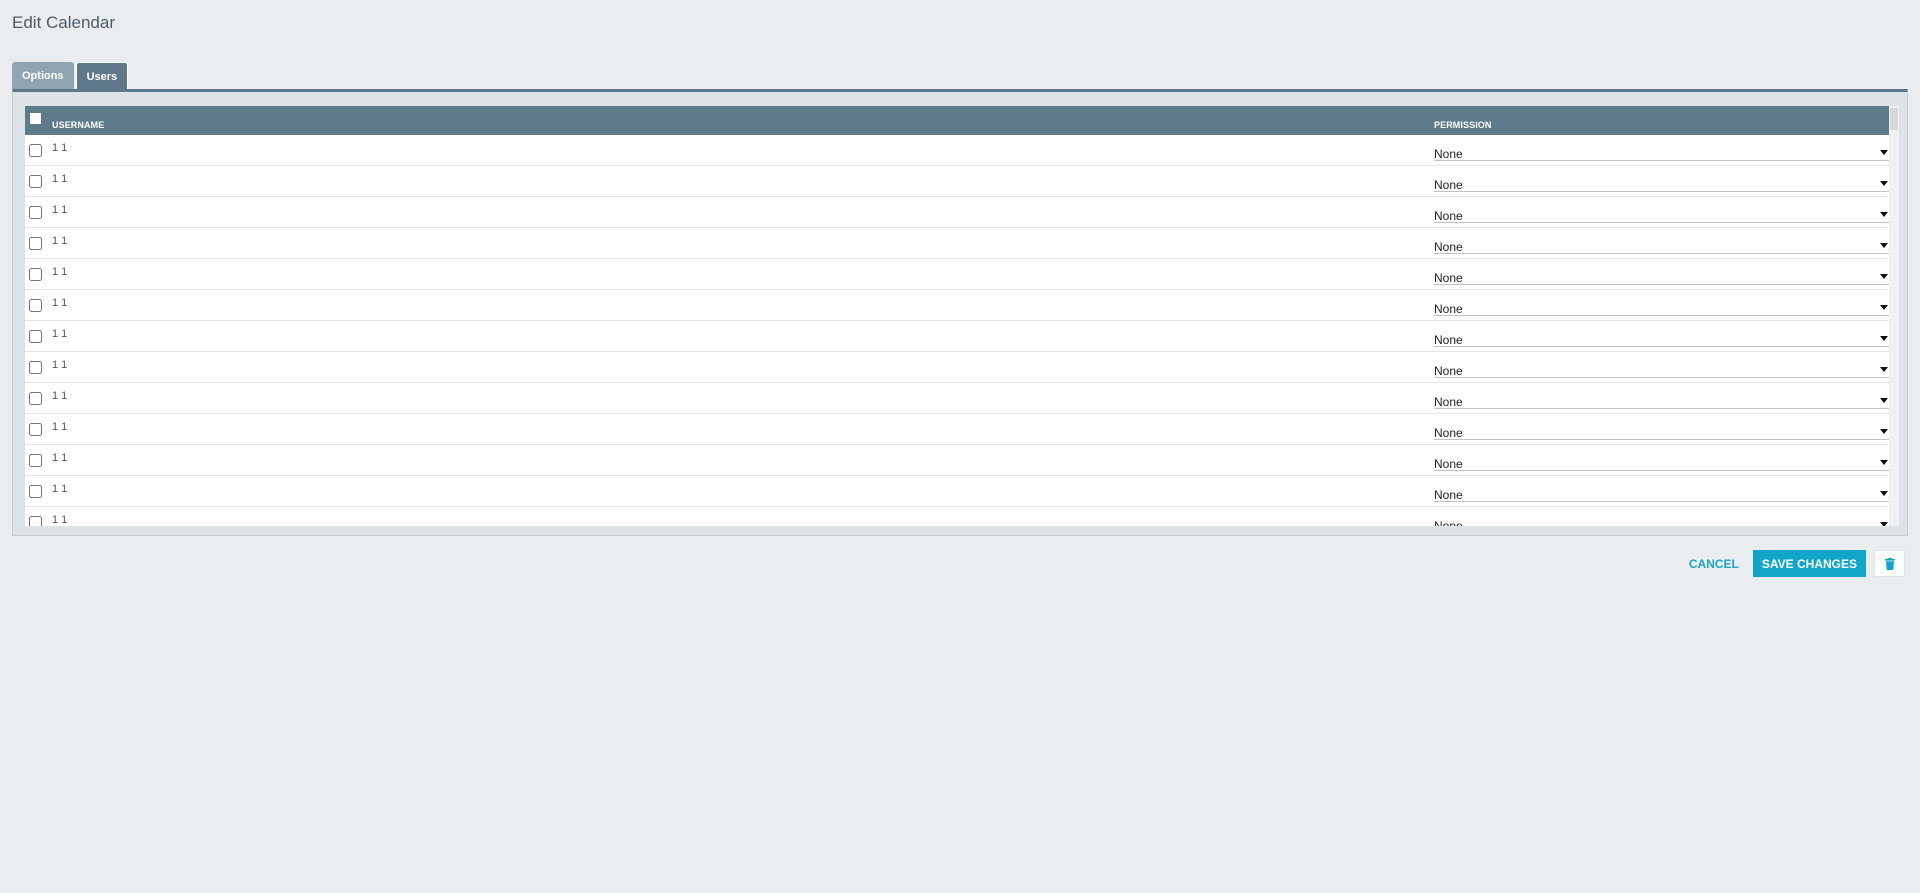  Describe the element at coordinates (43, 76) in the screenshot. I see `tab-options: Options` at that location.